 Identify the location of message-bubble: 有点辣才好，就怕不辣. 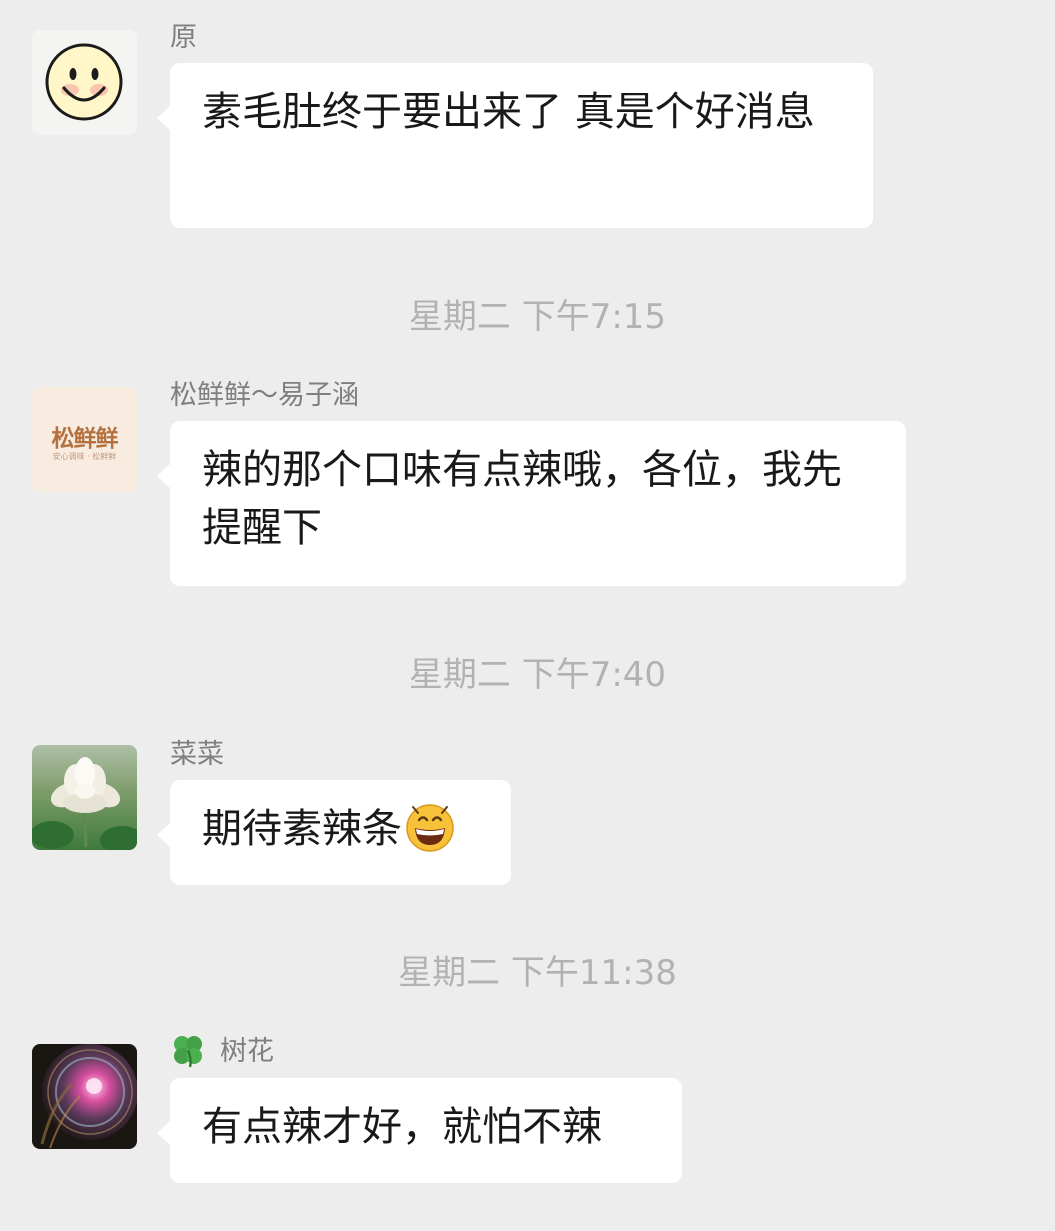
(419, 1130).